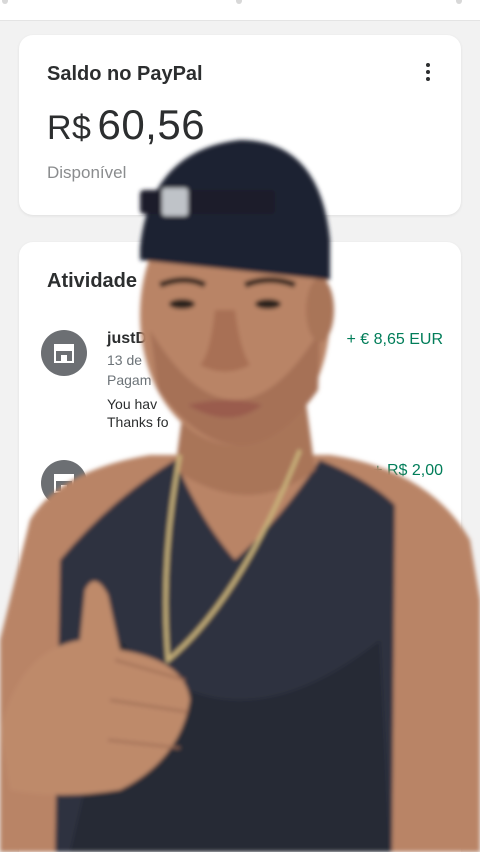 The height and width of the screenshot is (852, 480). Describe the element at coordinates (87, 172) in the screenshot. I see `balance-status: Disponível` at that location.